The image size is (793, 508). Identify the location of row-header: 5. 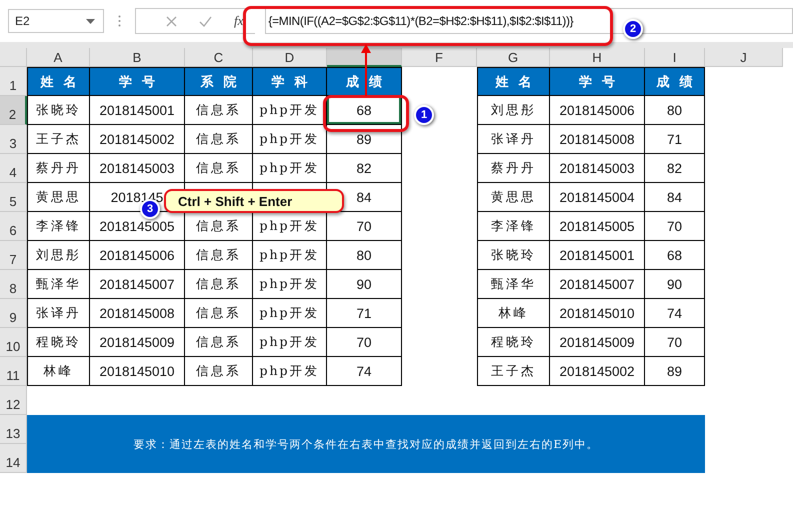
(13, 197).